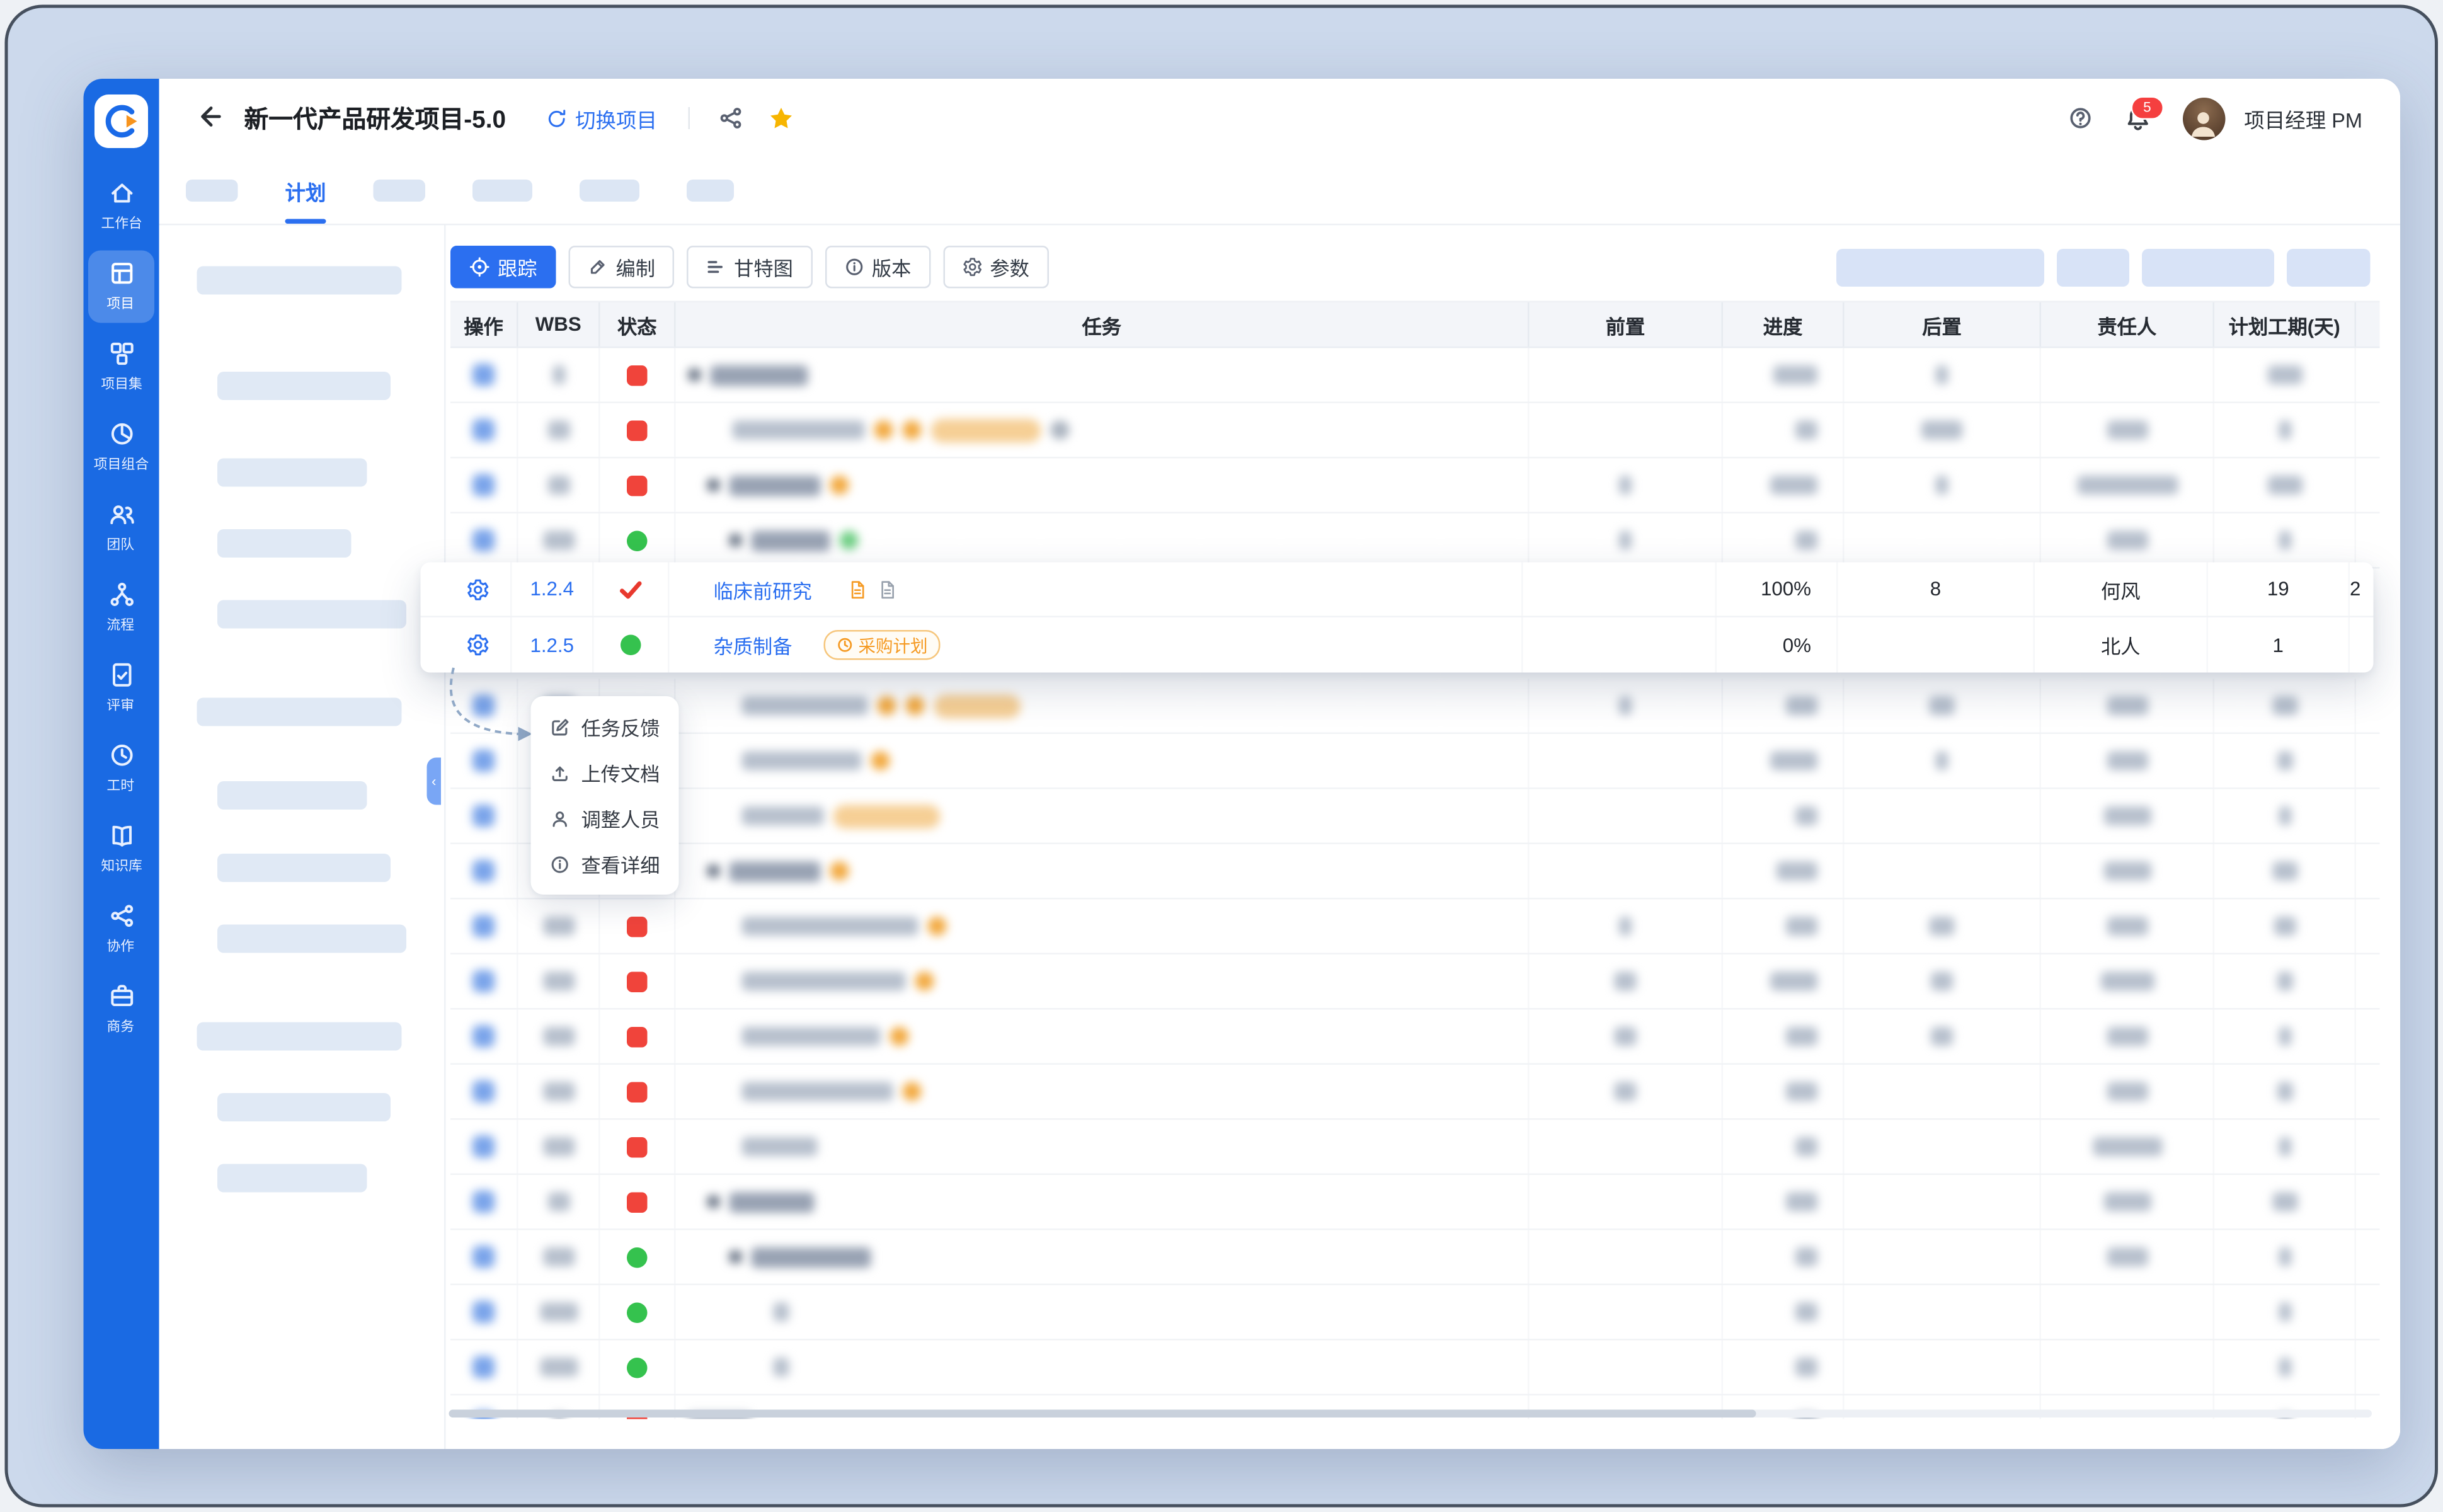 The height and width of the screenshot is (1512, 2443). What do you see at coordinates (605, 864) in the screenshot?
I see `menu-item-detail: 查看详细` at bounding box center [605, 864].